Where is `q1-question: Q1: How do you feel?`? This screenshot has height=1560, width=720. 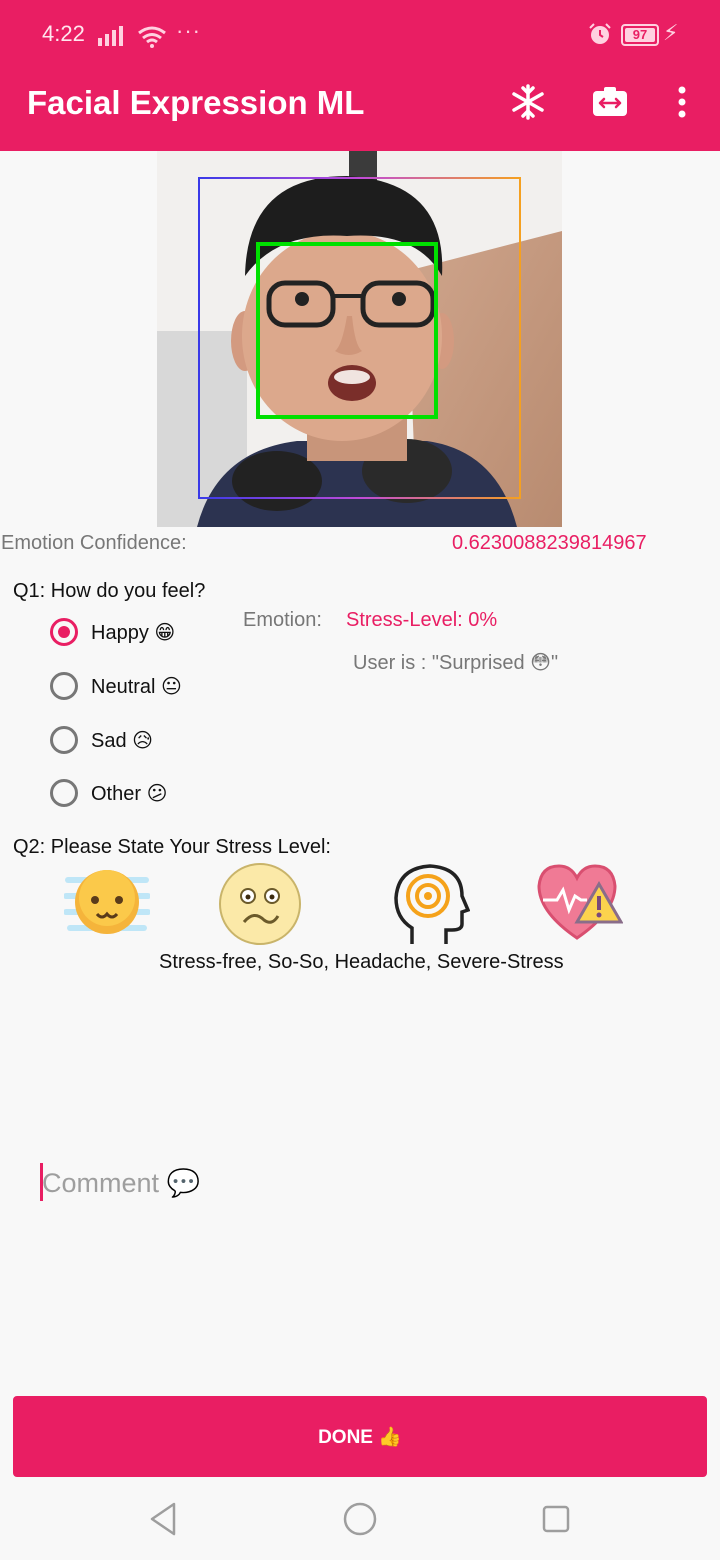
q1-question: Q1: How do you feel? is located at coordinates (109, 591).